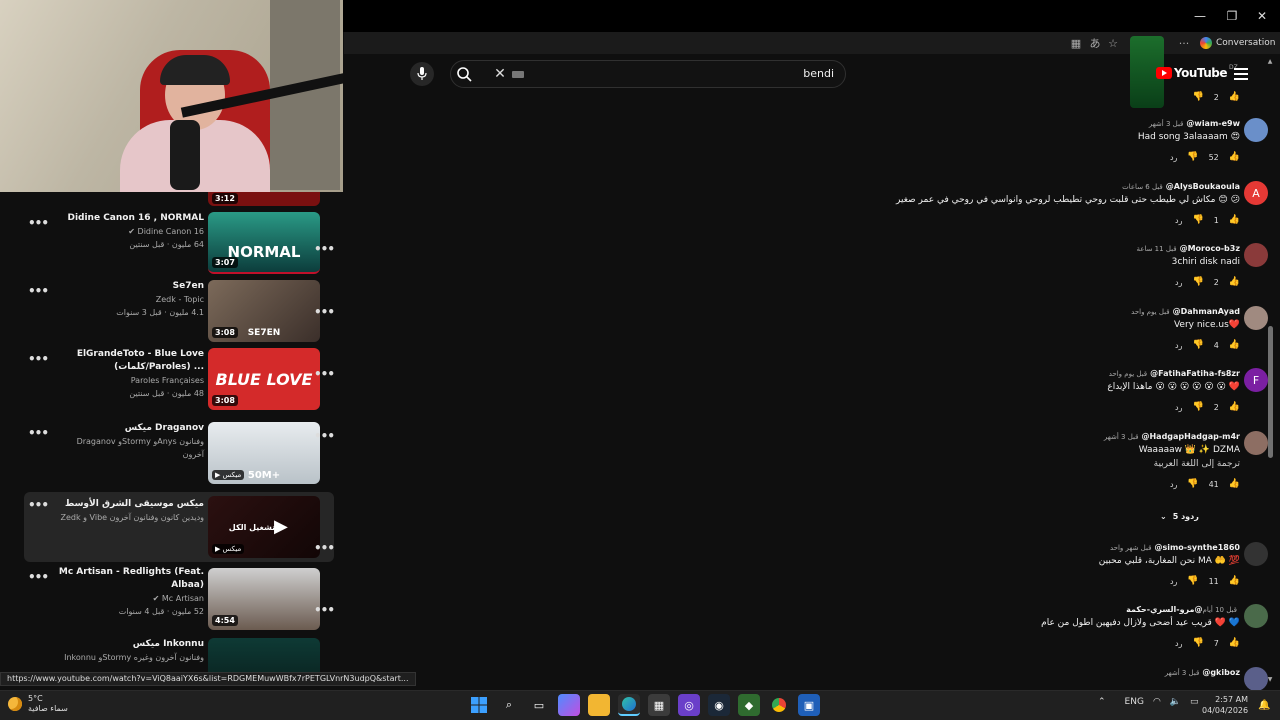  I want to click on copilot-app-icon, so click(569, 705).